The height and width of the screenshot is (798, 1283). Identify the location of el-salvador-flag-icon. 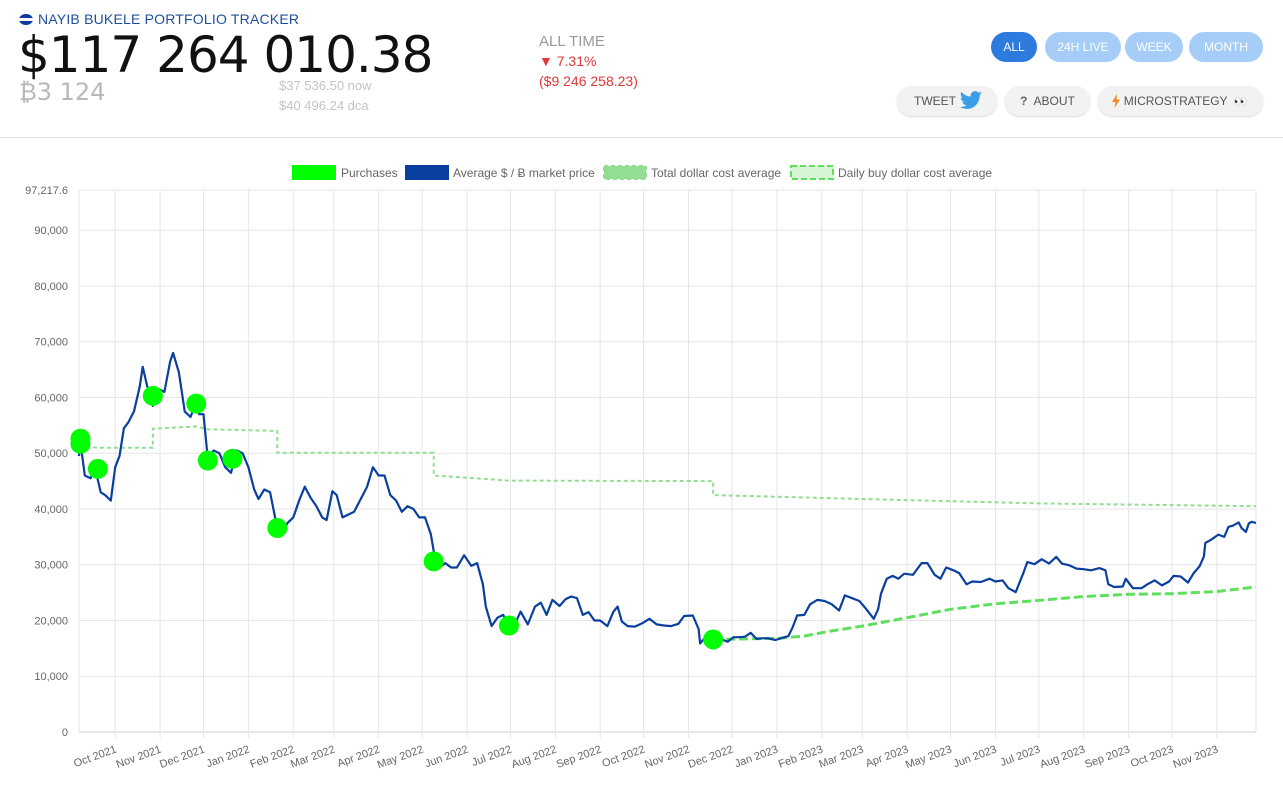
(26, 19).